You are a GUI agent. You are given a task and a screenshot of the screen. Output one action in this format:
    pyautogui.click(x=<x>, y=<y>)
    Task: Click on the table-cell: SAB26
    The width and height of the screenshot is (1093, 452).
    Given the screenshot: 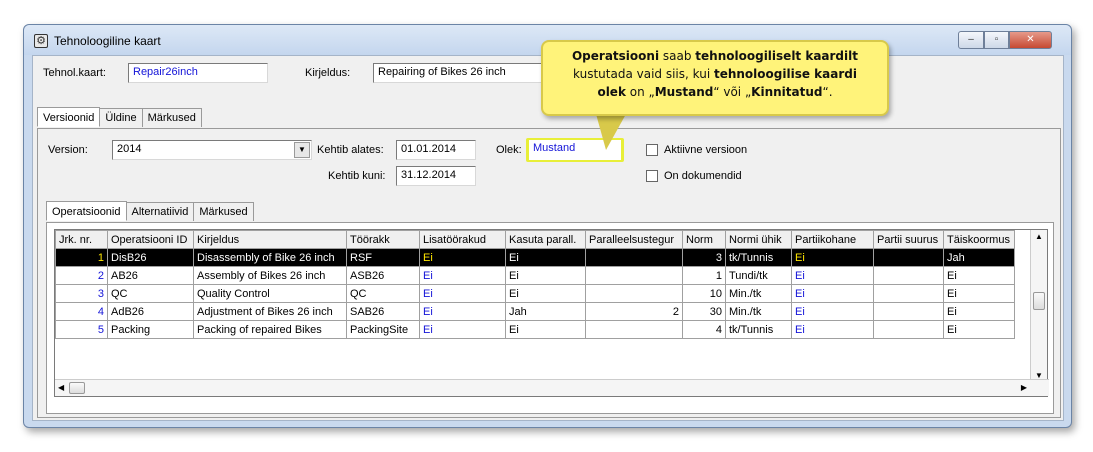 What is the action you would take?
    pyautogui.click(x=383, y=311)
    